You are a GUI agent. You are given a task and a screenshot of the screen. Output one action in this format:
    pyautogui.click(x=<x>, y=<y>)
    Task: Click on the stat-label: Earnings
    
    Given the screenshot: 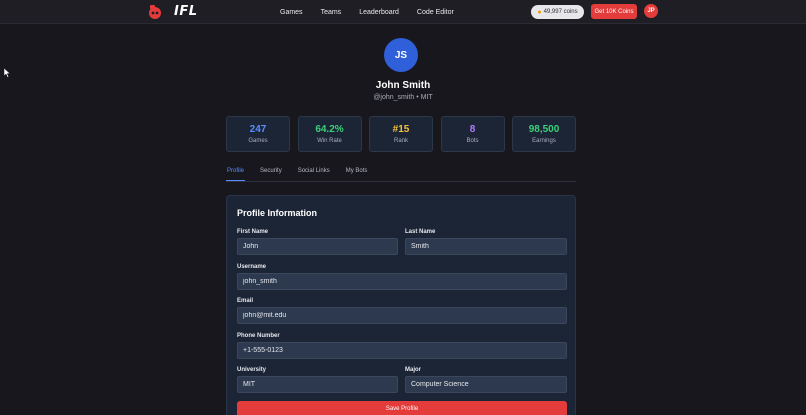 What is the action you would take?
    pyautogui.click(x=544, y=141)
    